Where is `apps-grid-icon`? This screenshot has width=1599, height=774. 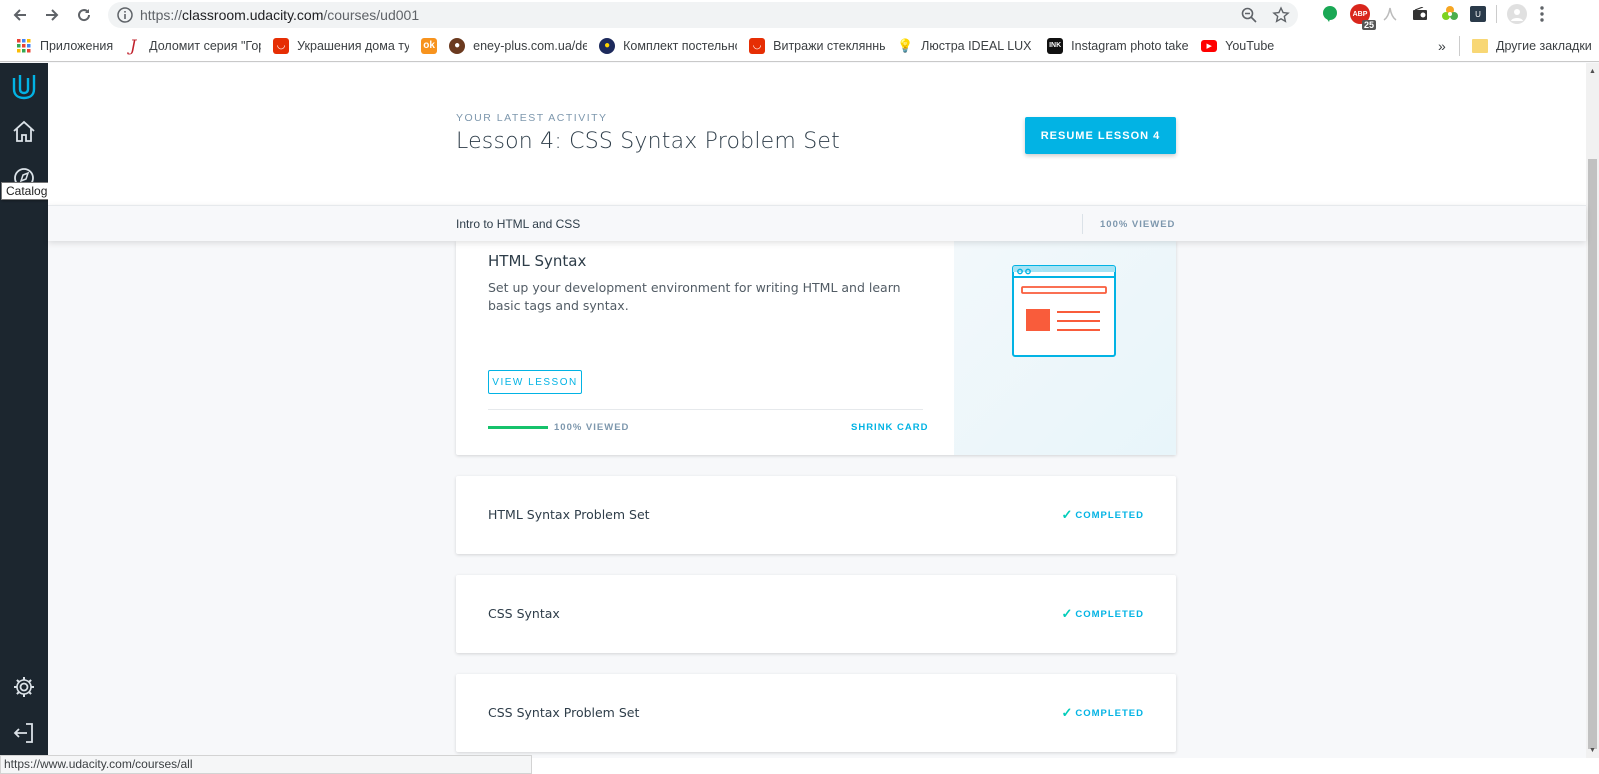 apps-grid-icon is located at coordinates (24, 46).